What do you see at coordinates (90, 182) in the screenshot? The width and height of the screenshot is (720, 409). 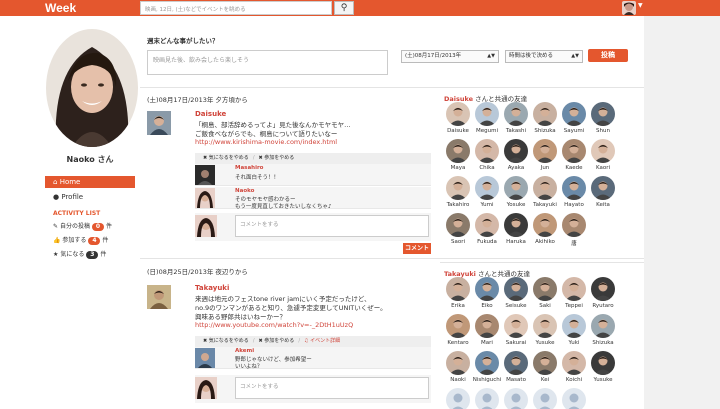 I see `nav-home: ⌂ Home` at bounding box center [90, 182].